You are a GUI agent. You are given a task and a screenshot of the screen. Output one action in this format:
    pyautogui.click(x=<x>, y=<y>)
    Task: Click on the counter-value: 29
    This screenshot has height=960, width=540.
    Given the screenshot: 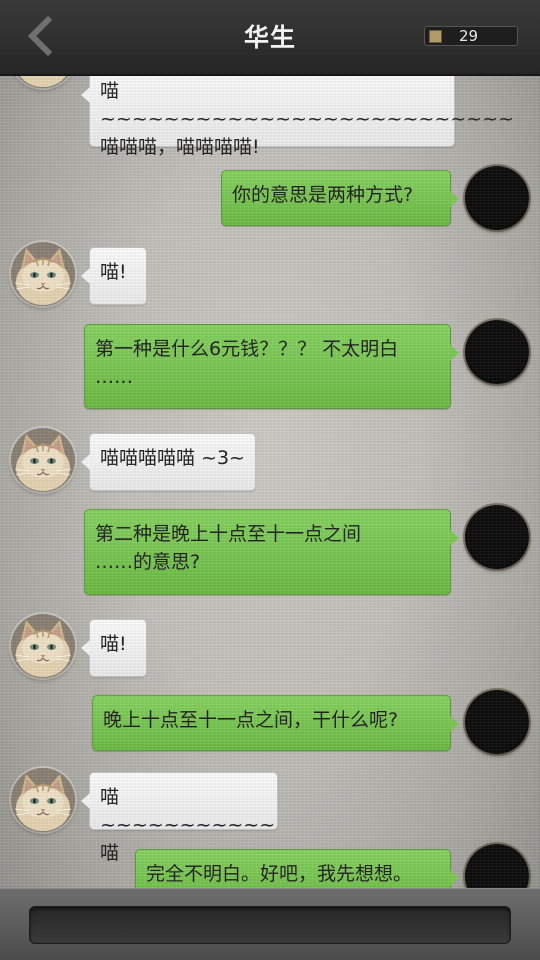 What is the action you would take?
    pyautogui.click(x=469, y=36)
    